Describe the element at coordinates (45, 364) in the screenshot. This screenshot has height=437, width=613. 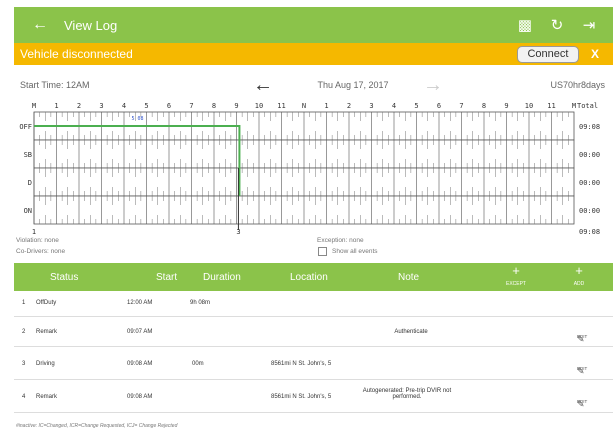
I see `row-status: Driving` at that location.